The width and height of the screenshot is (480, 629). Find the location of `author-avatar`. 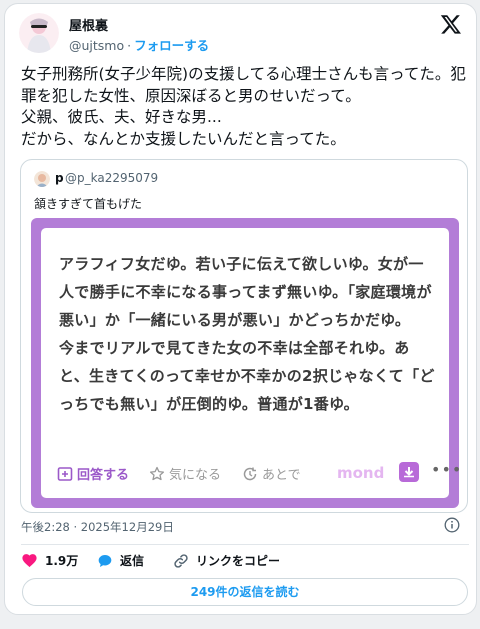

author-avatar is located at coordinates (39, 33).